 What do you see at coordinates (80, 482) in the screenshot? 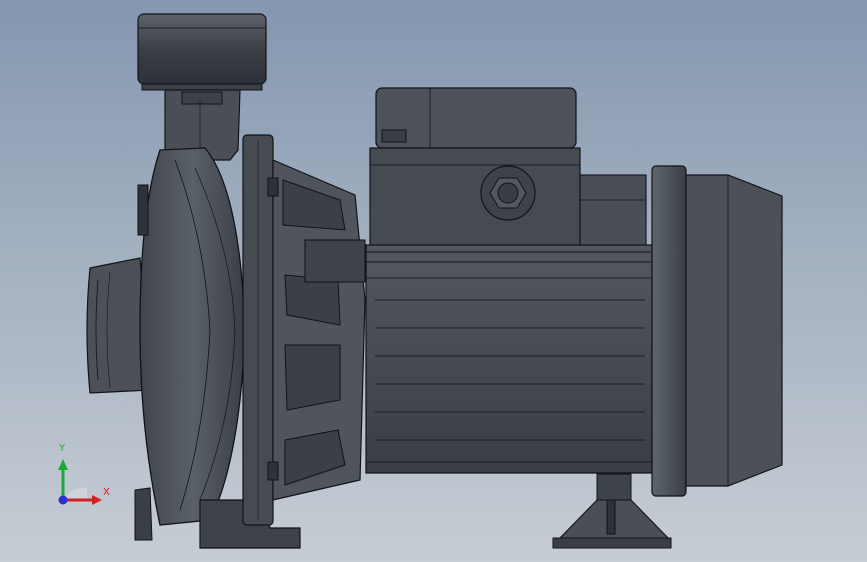
I see `coordinate-triad` at bounding box center [80, 482].